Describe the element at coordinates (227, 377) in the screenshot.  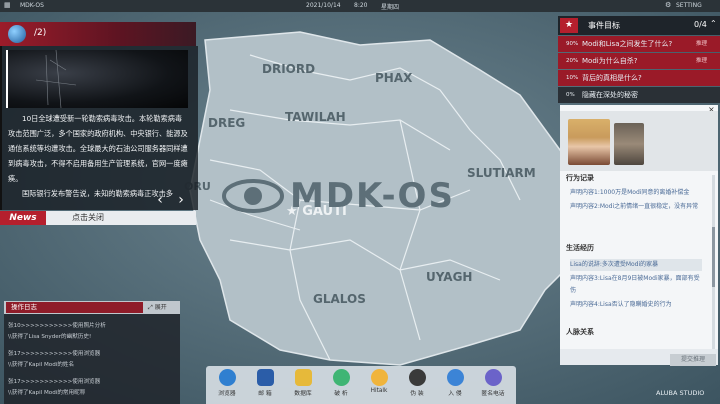
I see `browser-icon` at that location.